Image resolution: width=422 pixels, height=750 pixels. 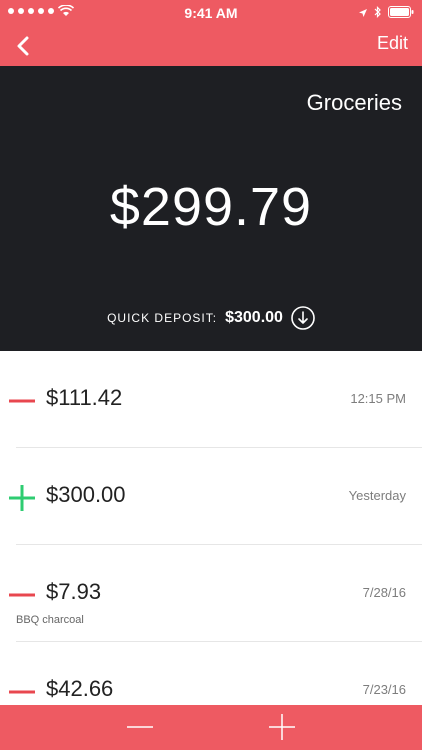 I want to click on location-arrow-icon, so click(x=363, y=14).